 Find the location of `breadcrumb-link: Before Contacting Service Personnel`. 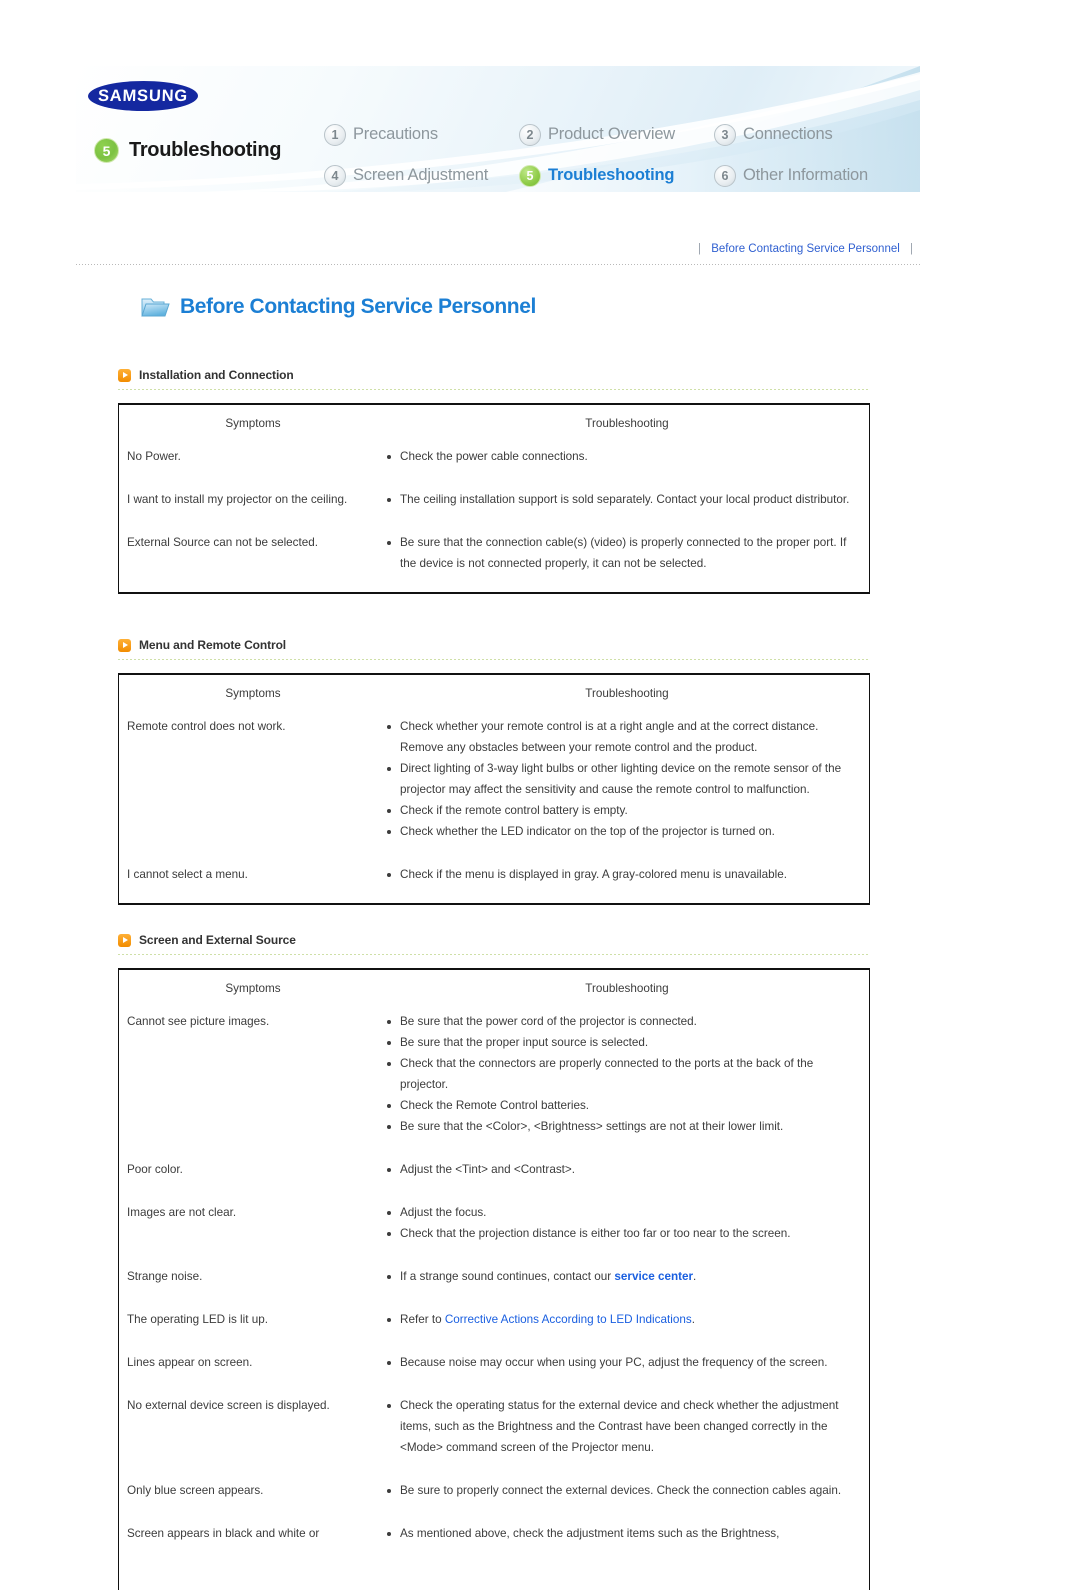

breadcrumb-link: Before Contacting Service Personnel is located at coordinates (805, 249).